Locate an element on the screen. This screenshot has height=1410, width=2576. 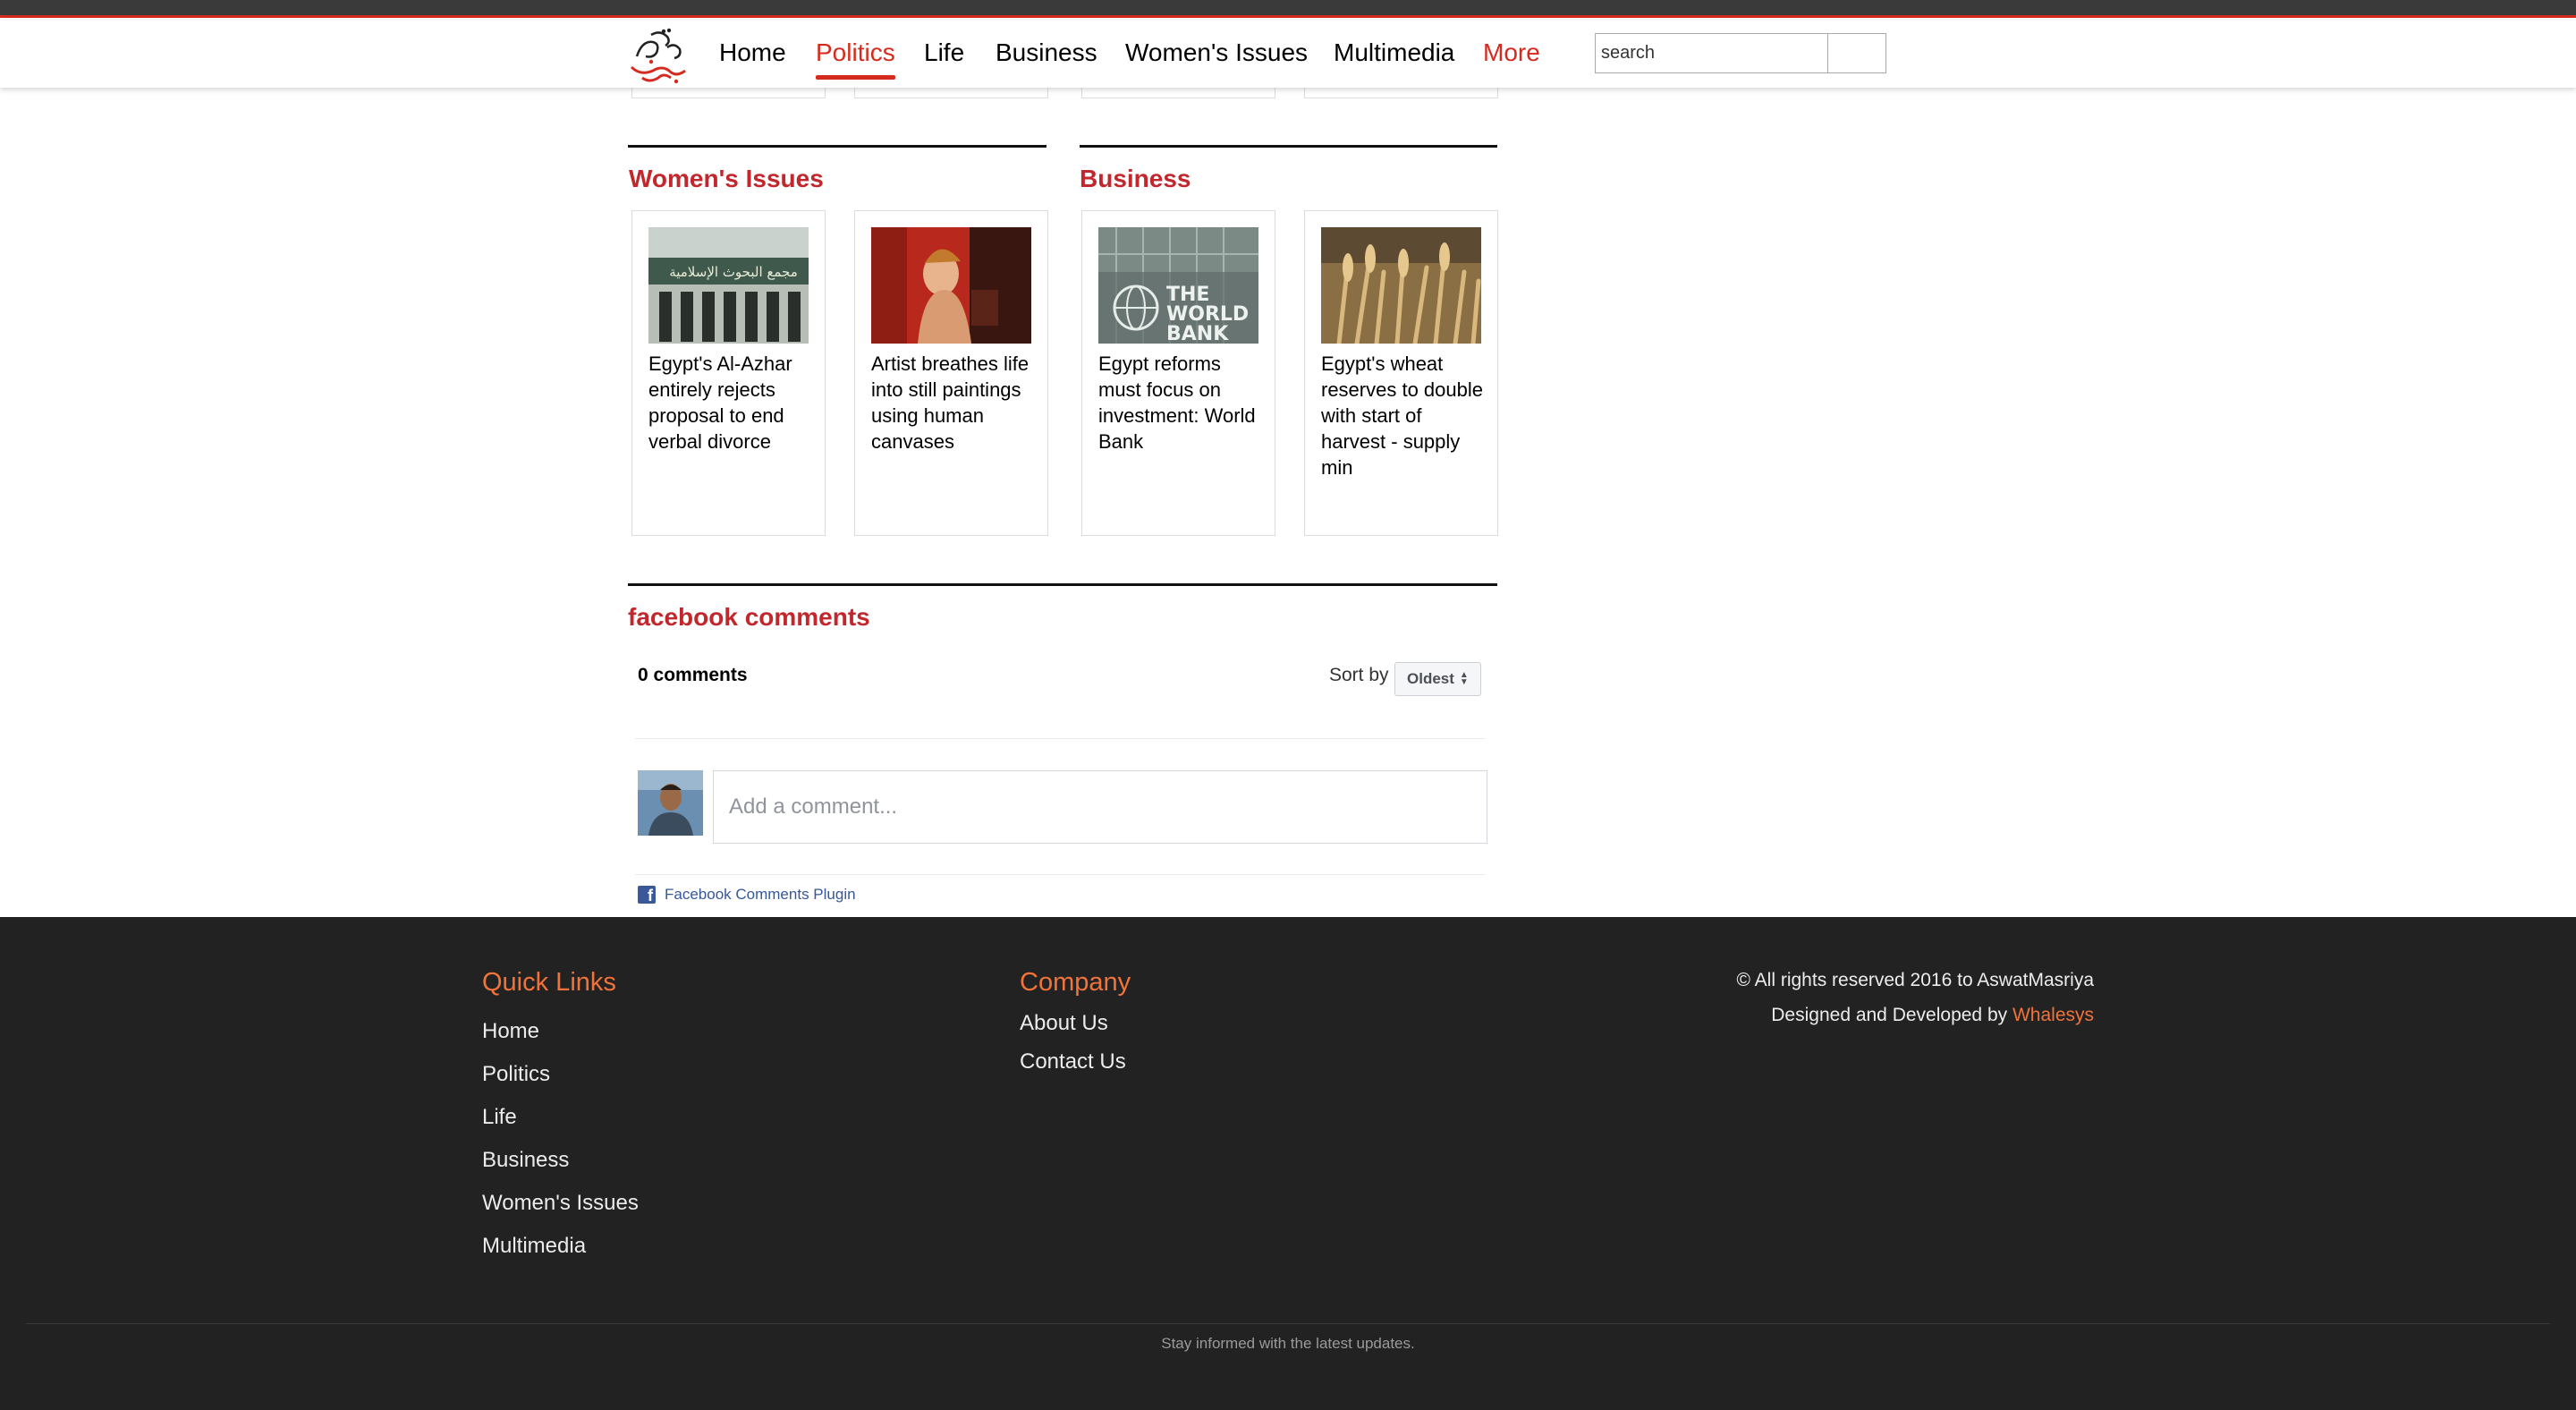
facebook-icon: f is located at coordinates (647, 895).